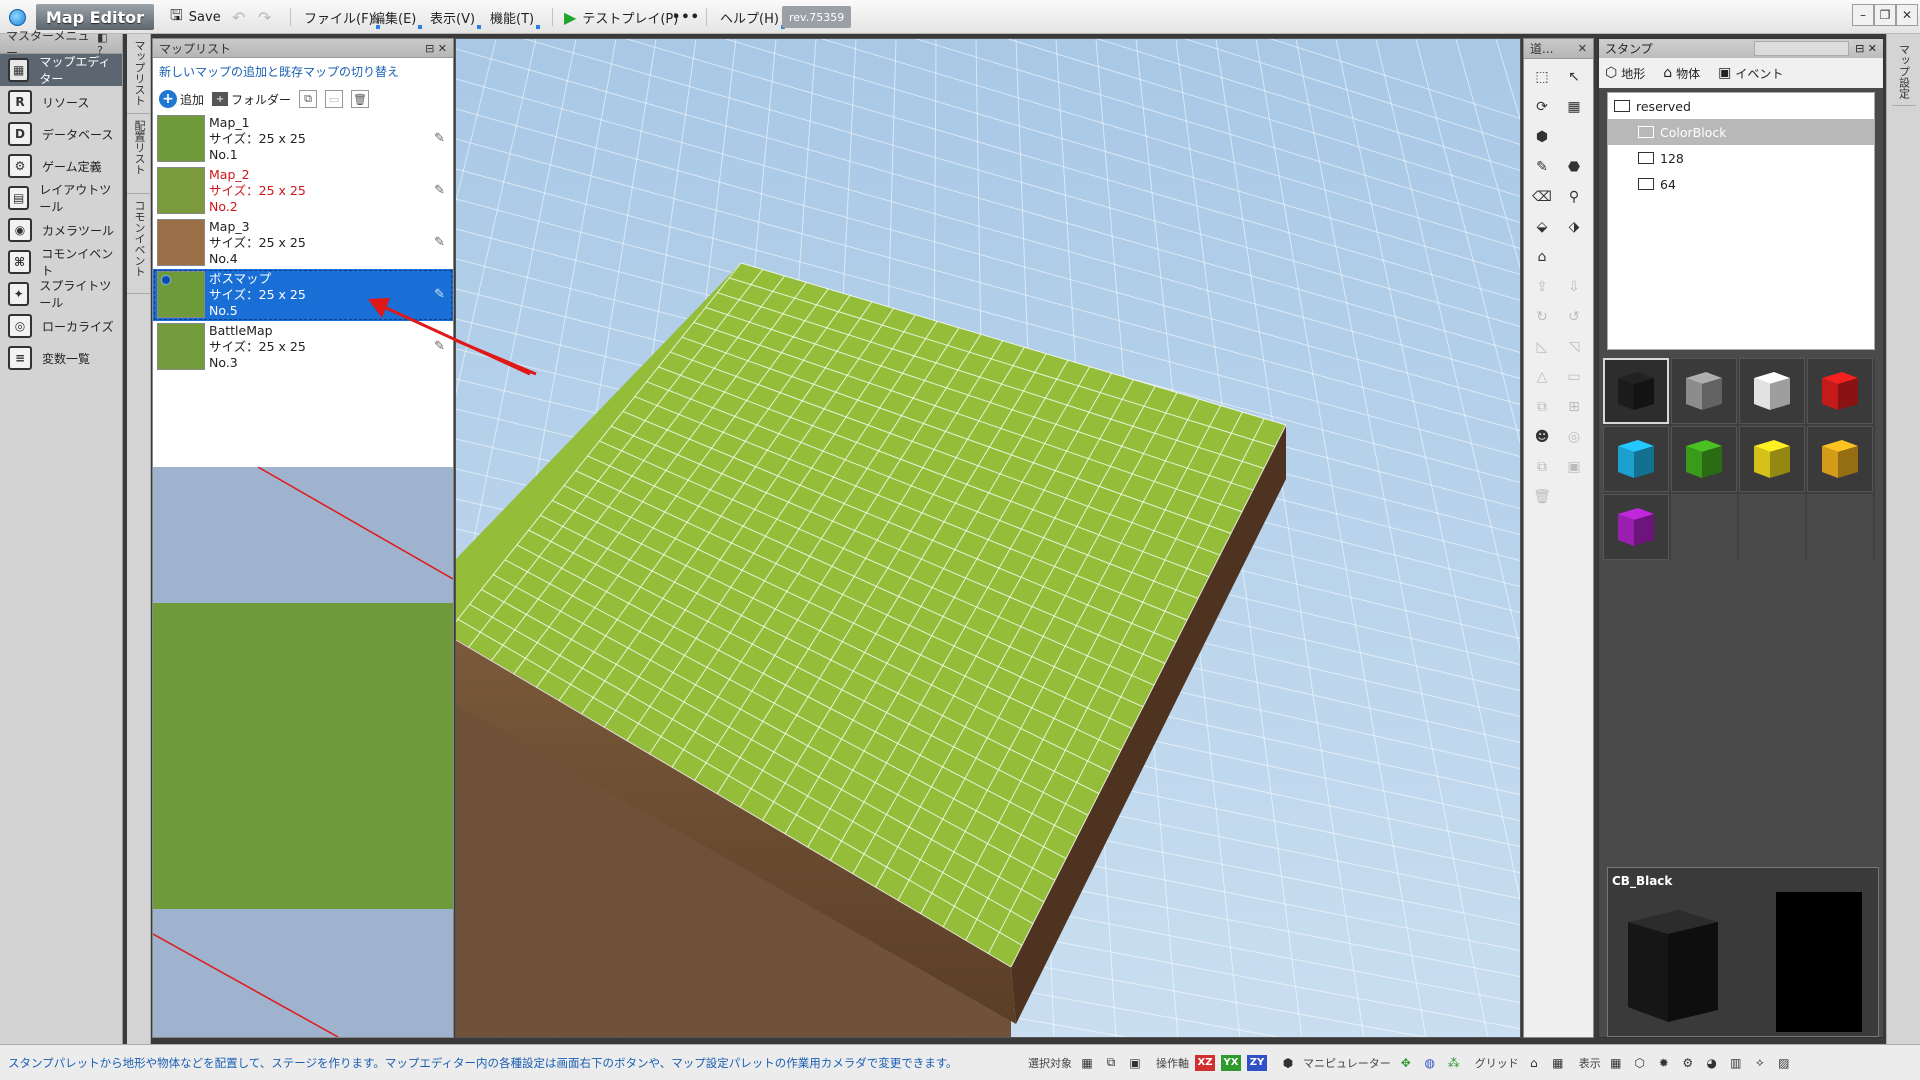 This screenshot has height=1080, width=1920. Describe the element at coordinates (1558, 1063) in the screenshot. I see `grid-table-icon: ▦` at that location.